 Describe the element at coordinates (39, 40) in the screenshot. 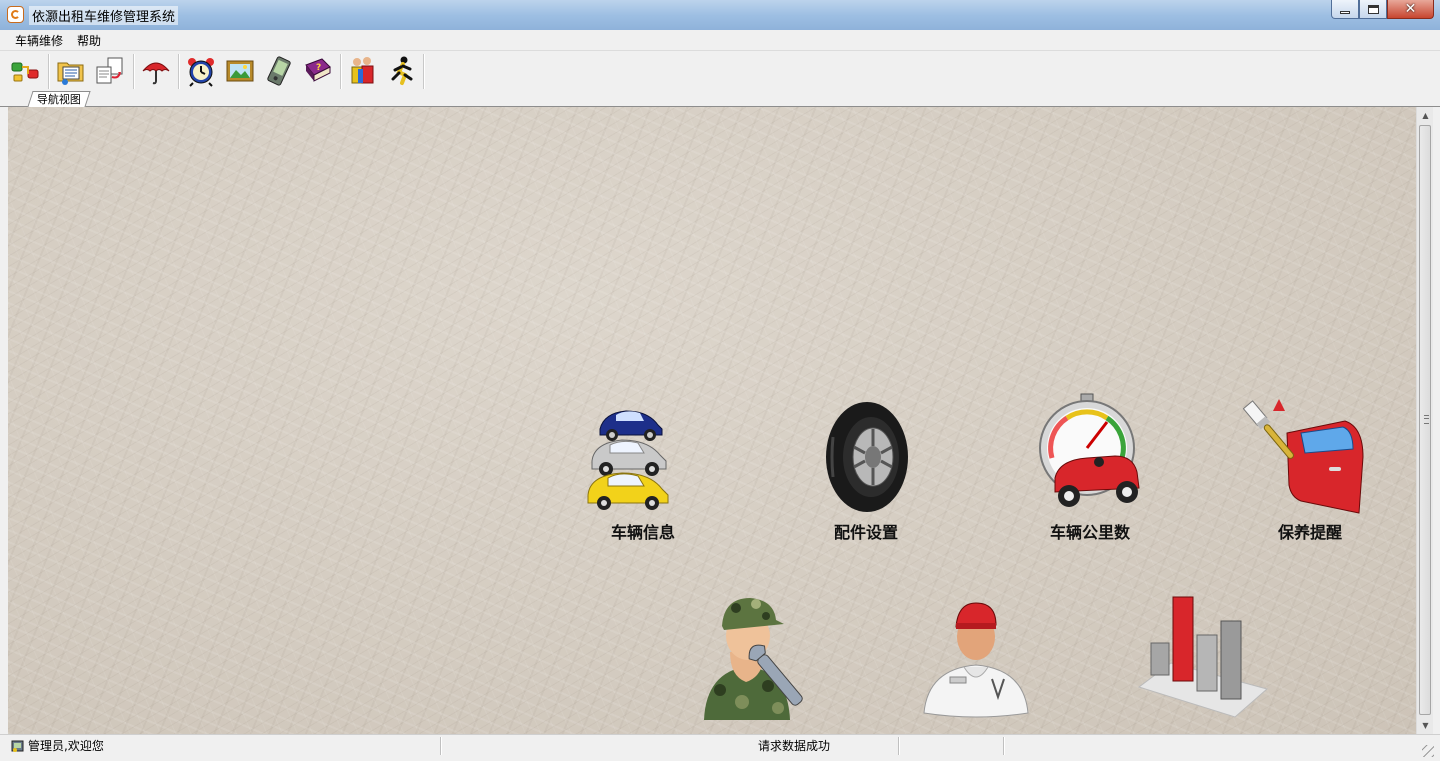

I see `menu-vehicle-repair: 车辆维修` at that location.